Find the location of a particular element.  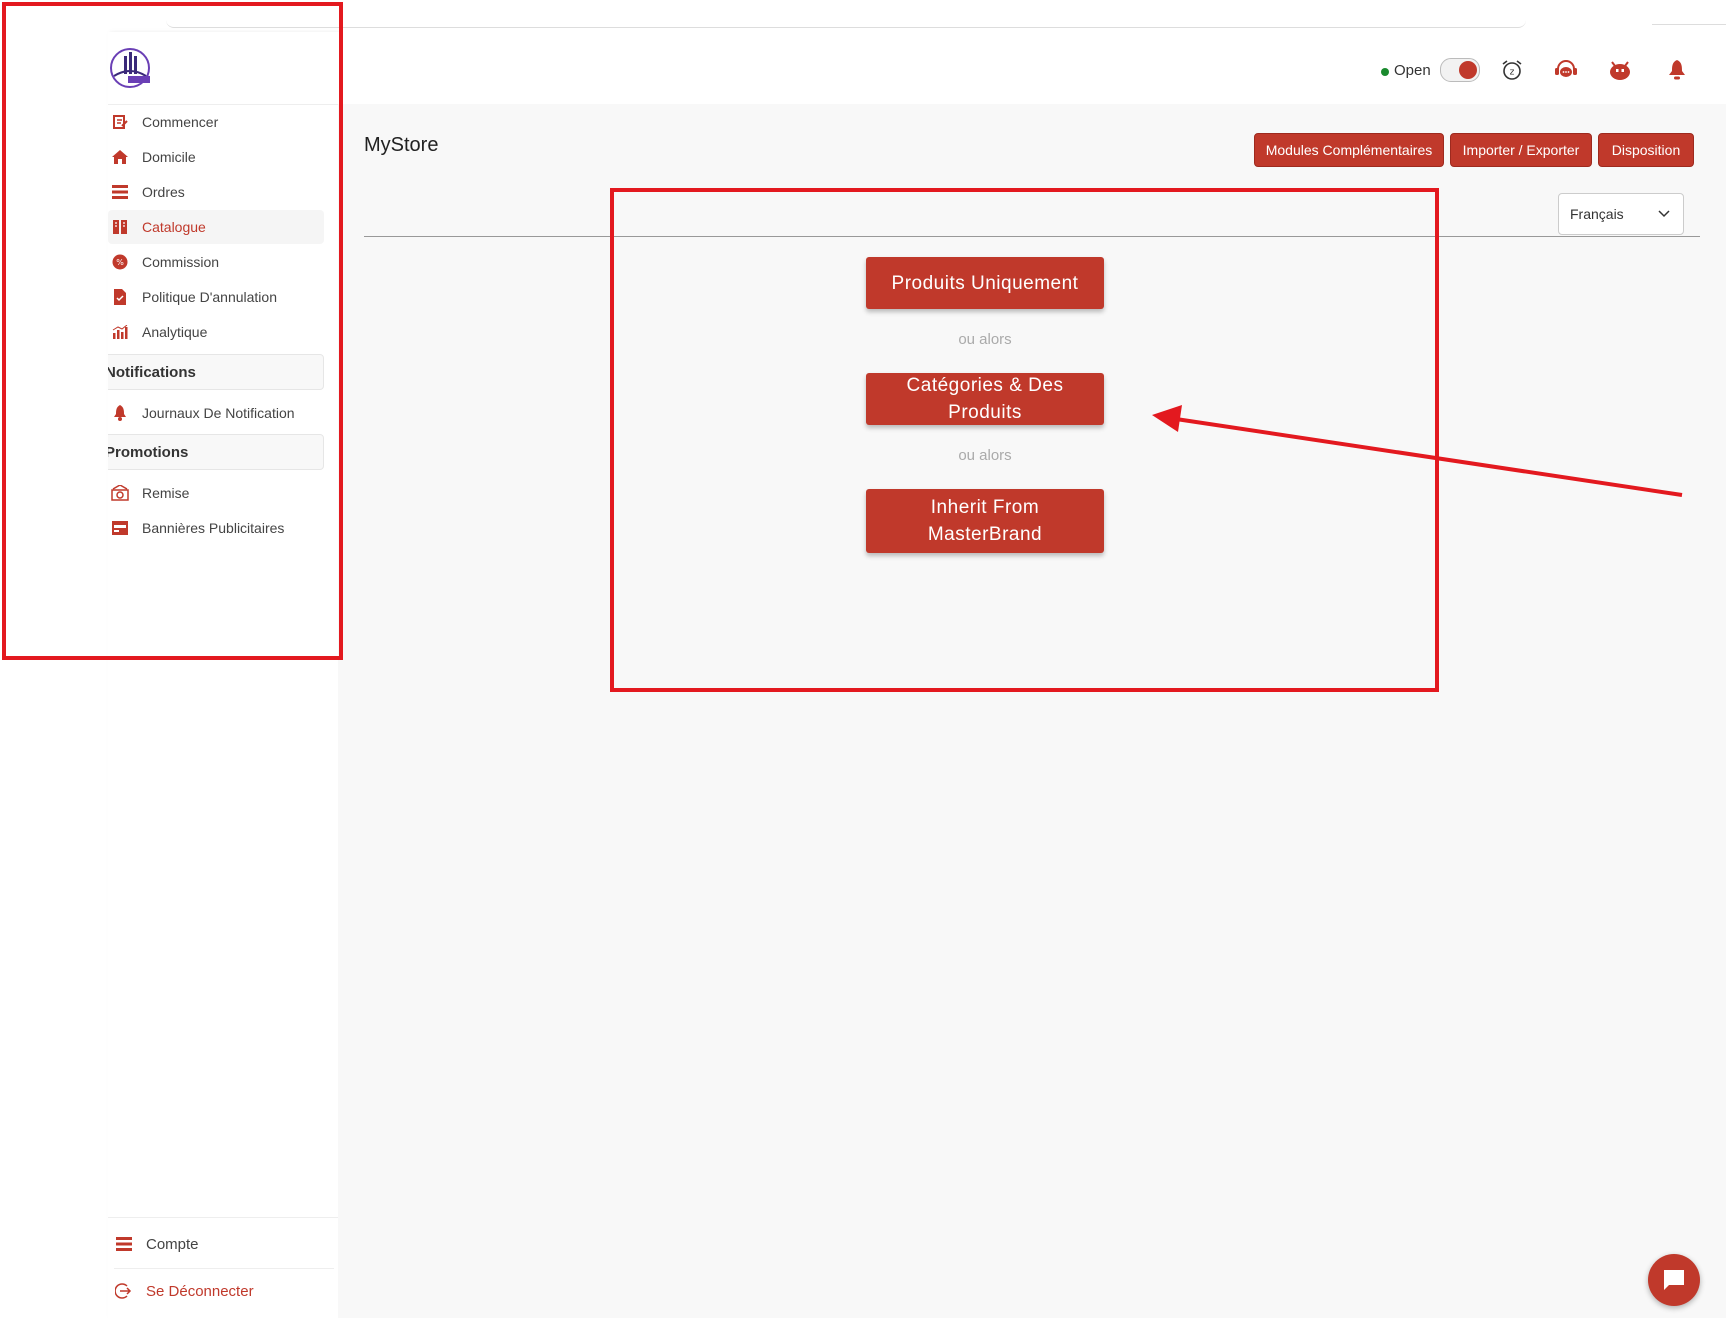

account-label: Compte is located at coordinates (172, 1244).